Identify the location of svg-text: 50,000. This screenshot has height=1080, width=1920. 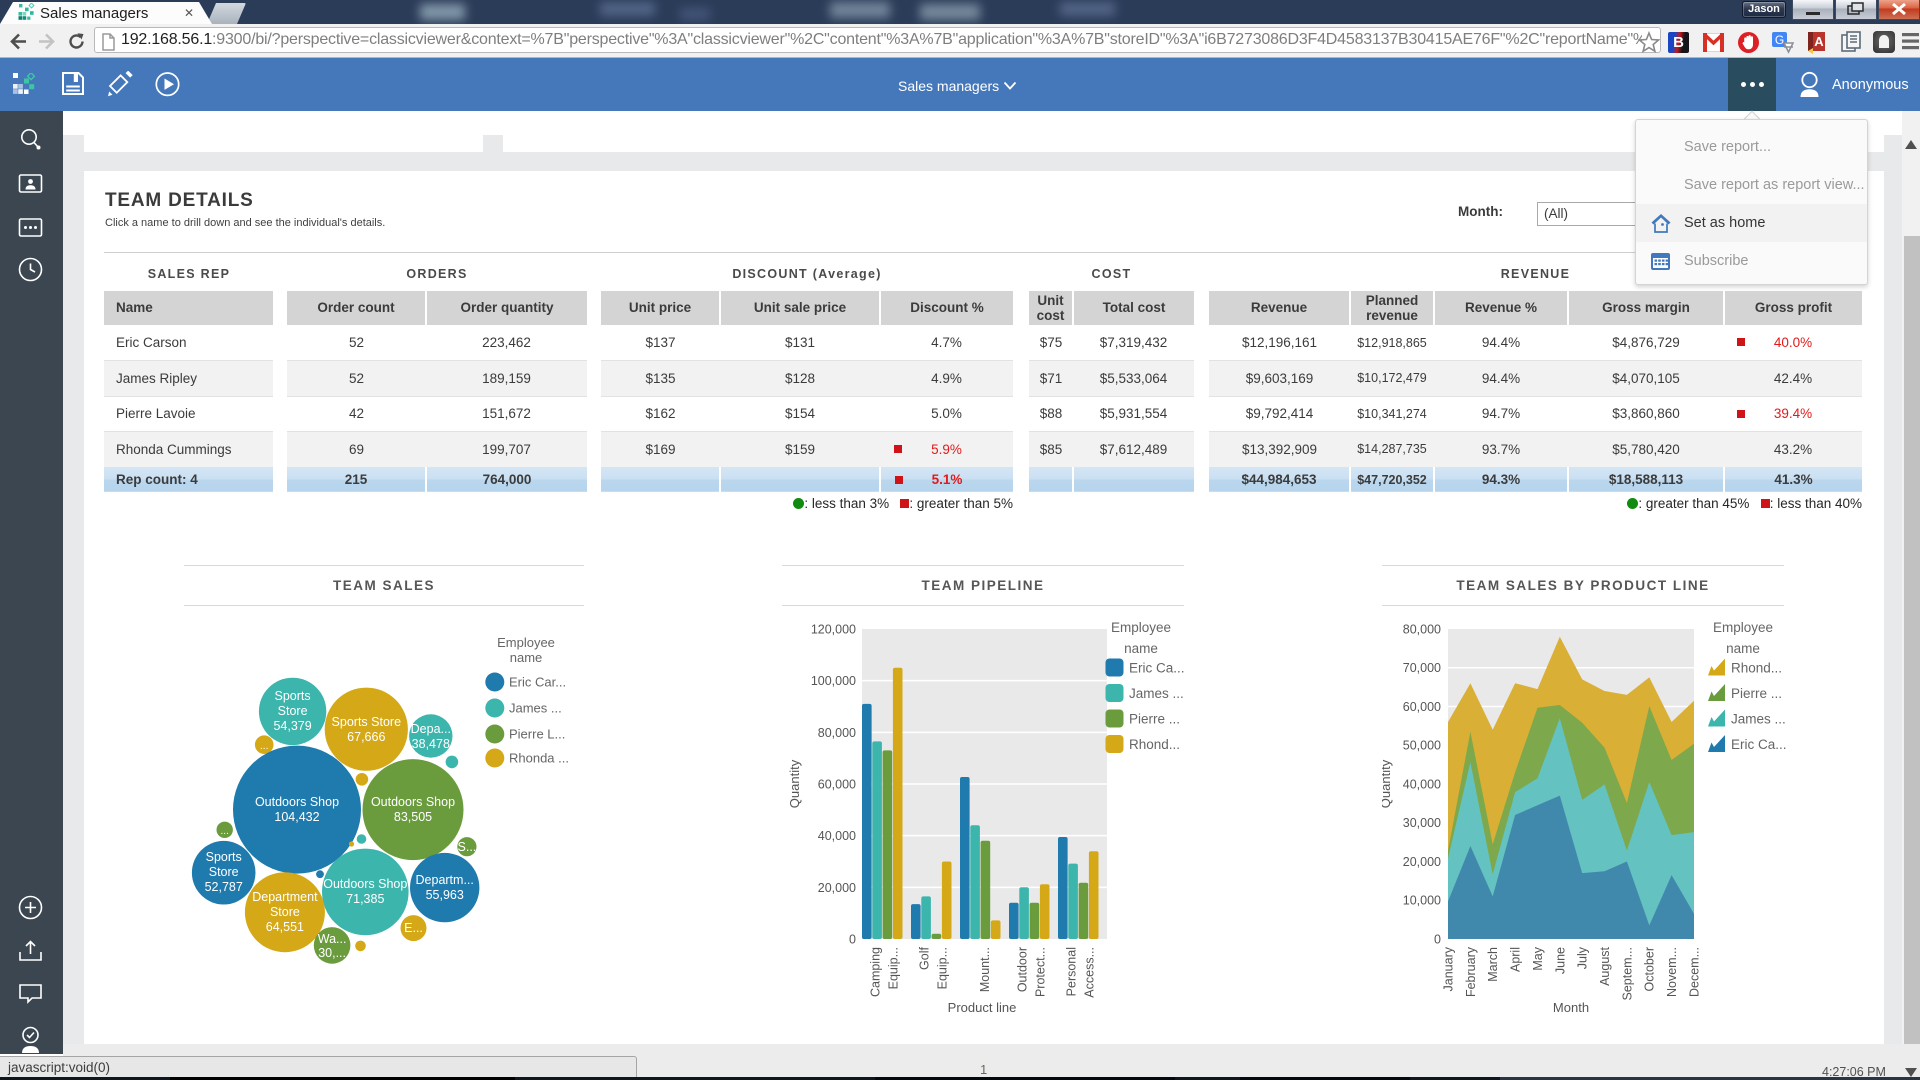
(1422, 746).